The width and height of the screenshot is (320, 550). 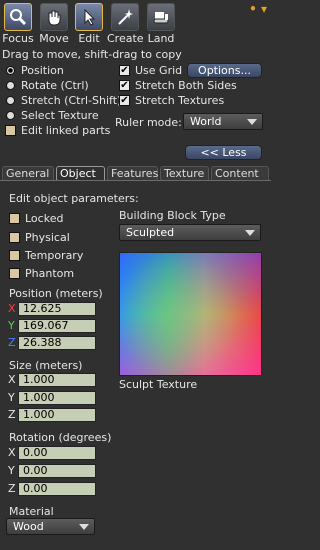 What do you see at coordinates (89, 38) in the screenshot?
I see `tool-label: Edit` at bounding box center [89, 38].